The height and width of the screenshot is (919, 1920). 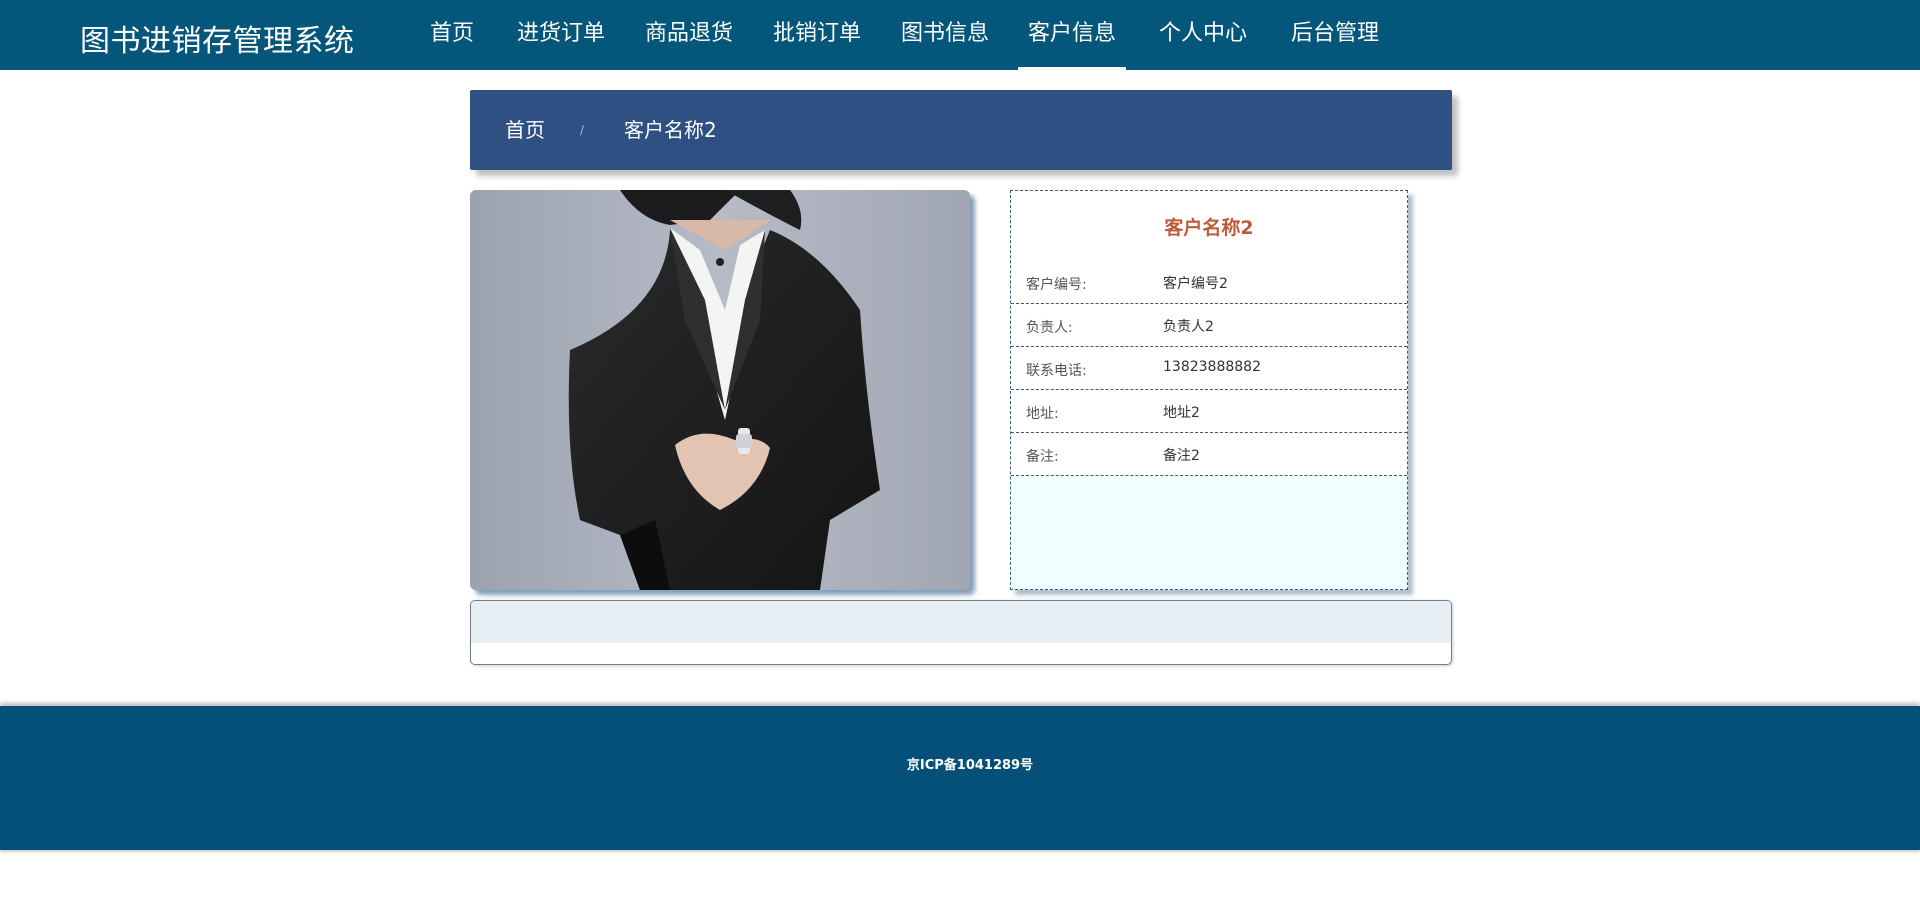 I want to click on nav-item-customer-info: 客户信息, so click(x=1072, y=35).